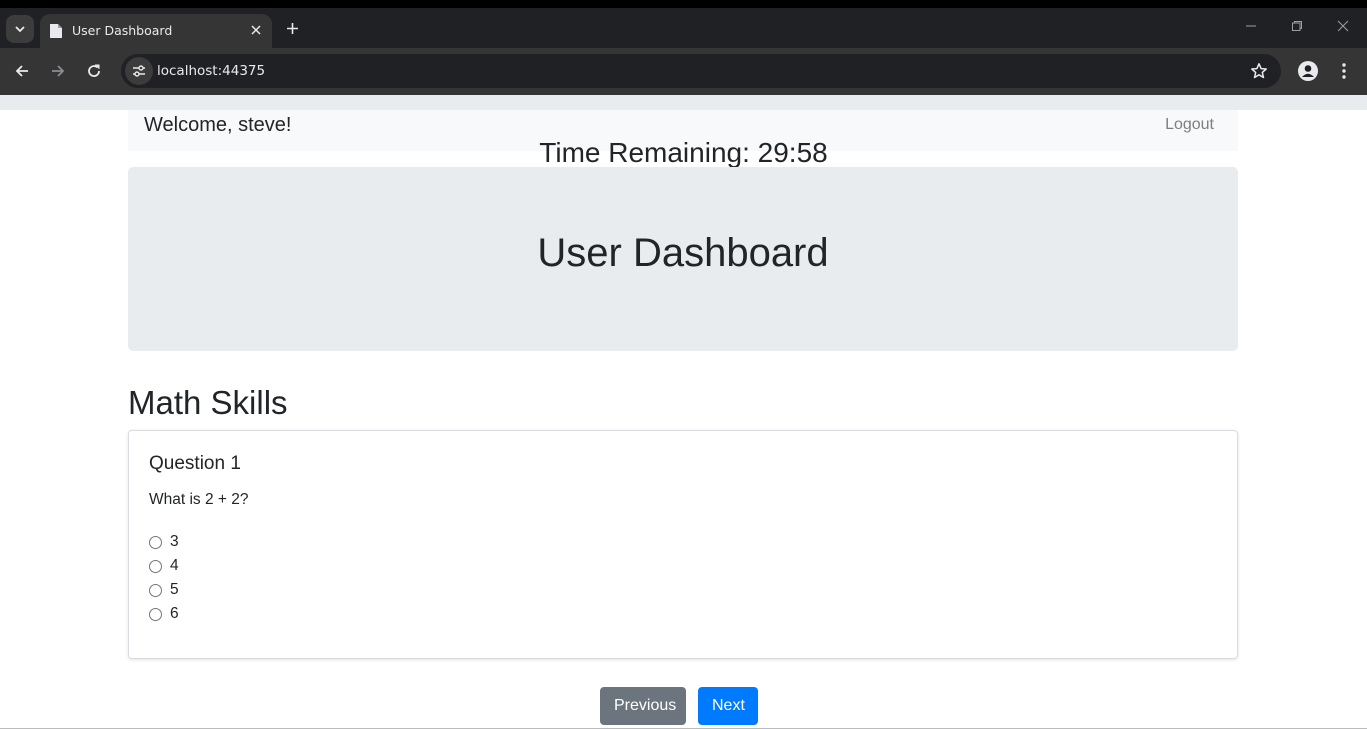 This screenshot has height=729, width=1367. What do you see at coordinates (1189, 125) in the screenshot?
I see `logout-link: Logout` at bounding box center [1189, 125].